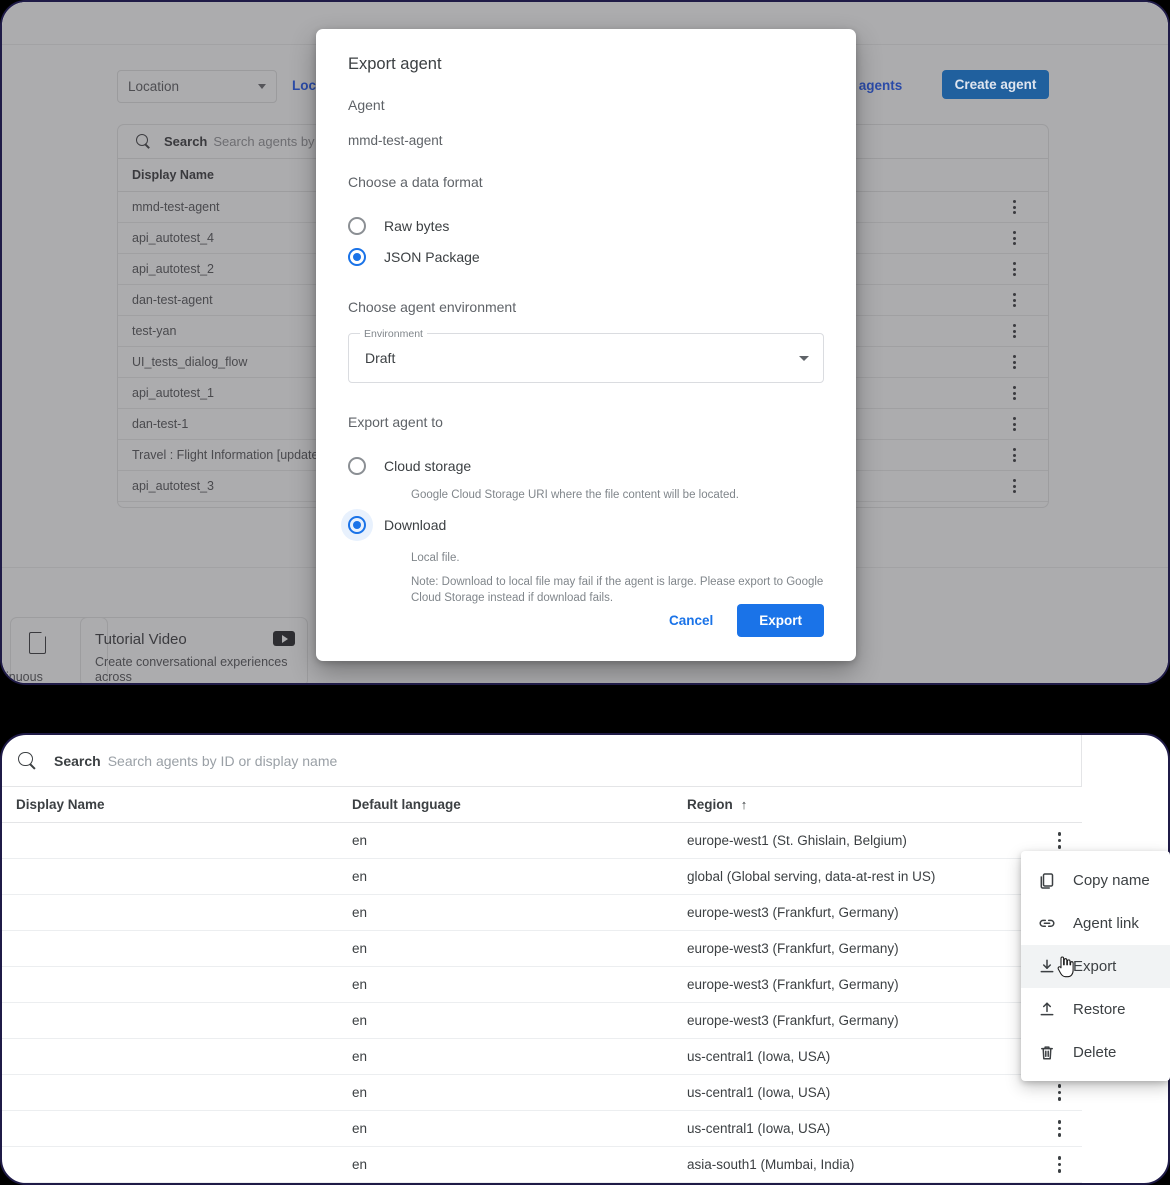 The image size is (1170, 1185). I want to click on column-header-default-language: Default language, so click(519, 804).